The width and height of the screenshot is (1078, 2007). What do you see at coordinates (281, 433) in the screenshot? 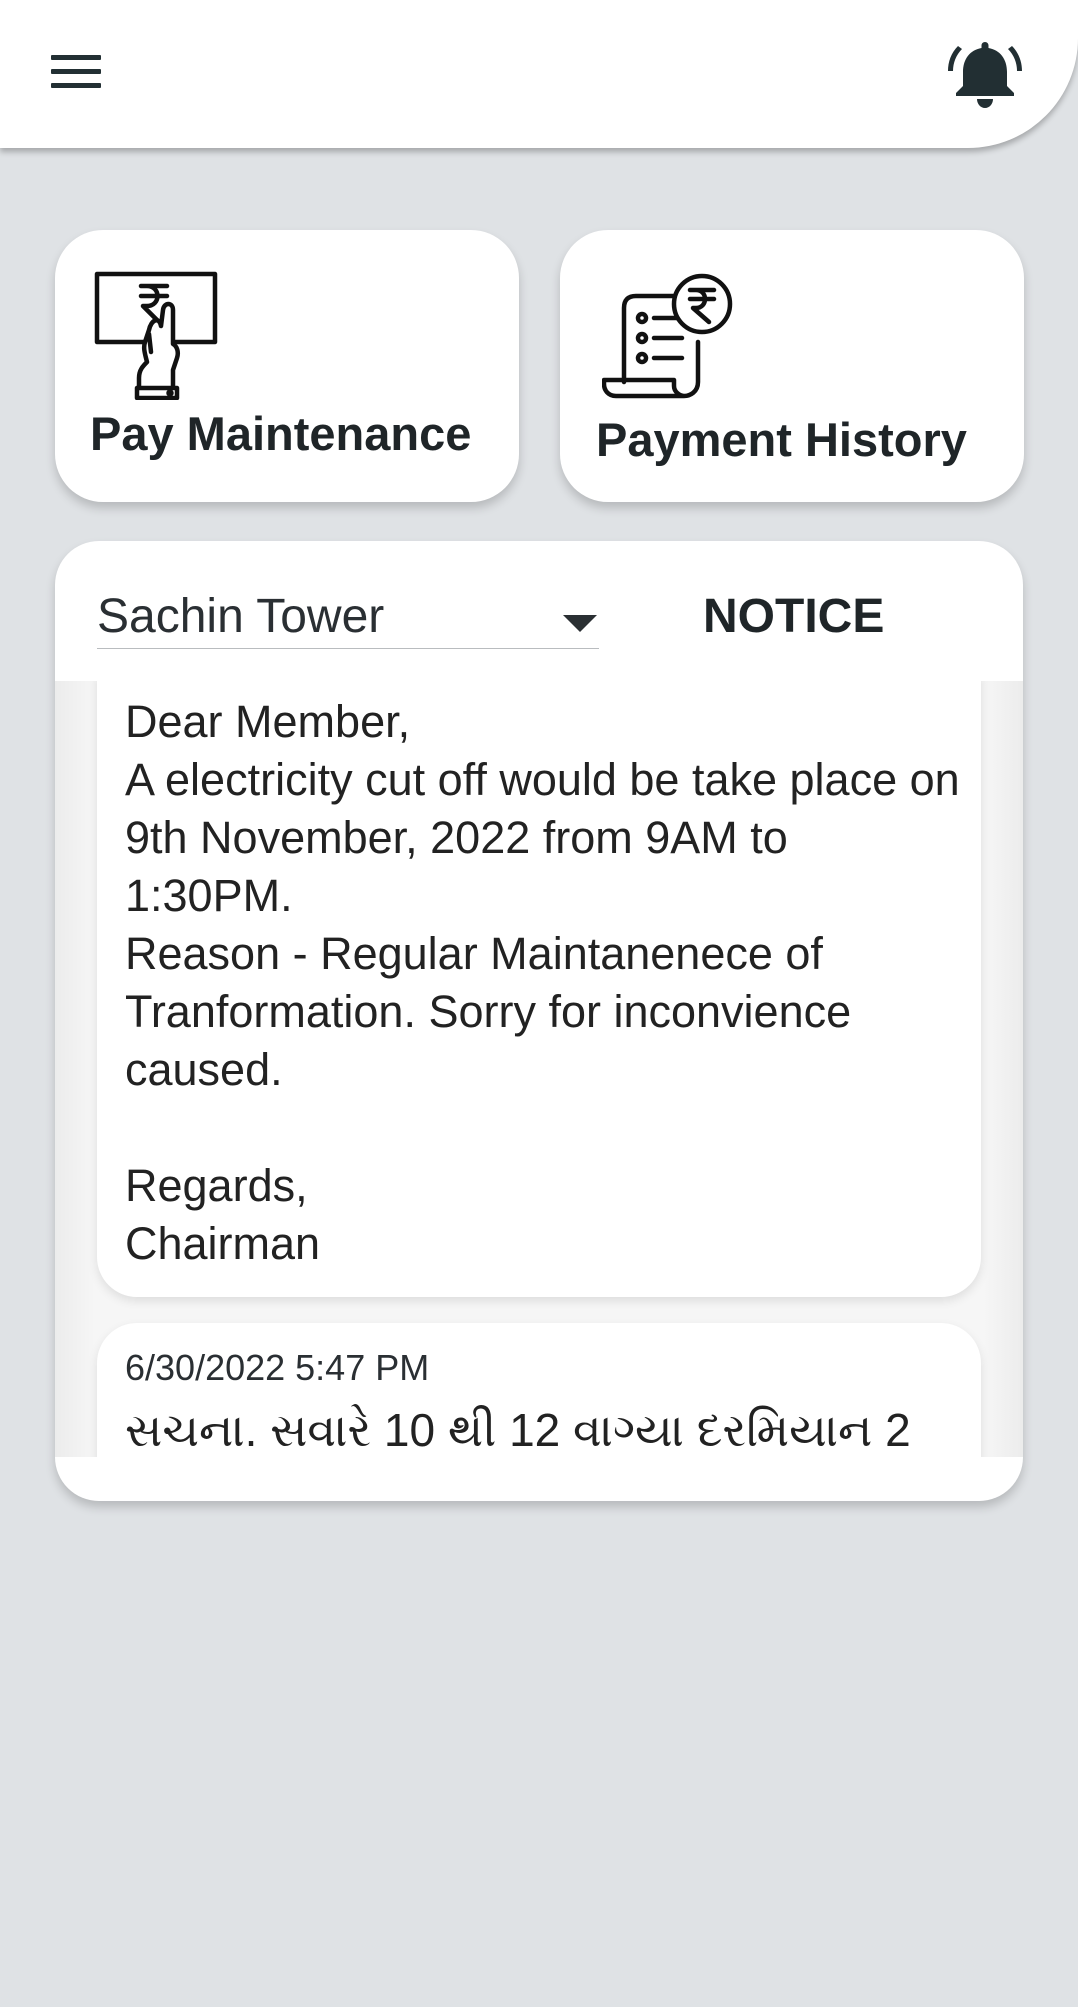
I see `pay-maintenance-label: Pay Maintenance` at bounding box center [281, 433].